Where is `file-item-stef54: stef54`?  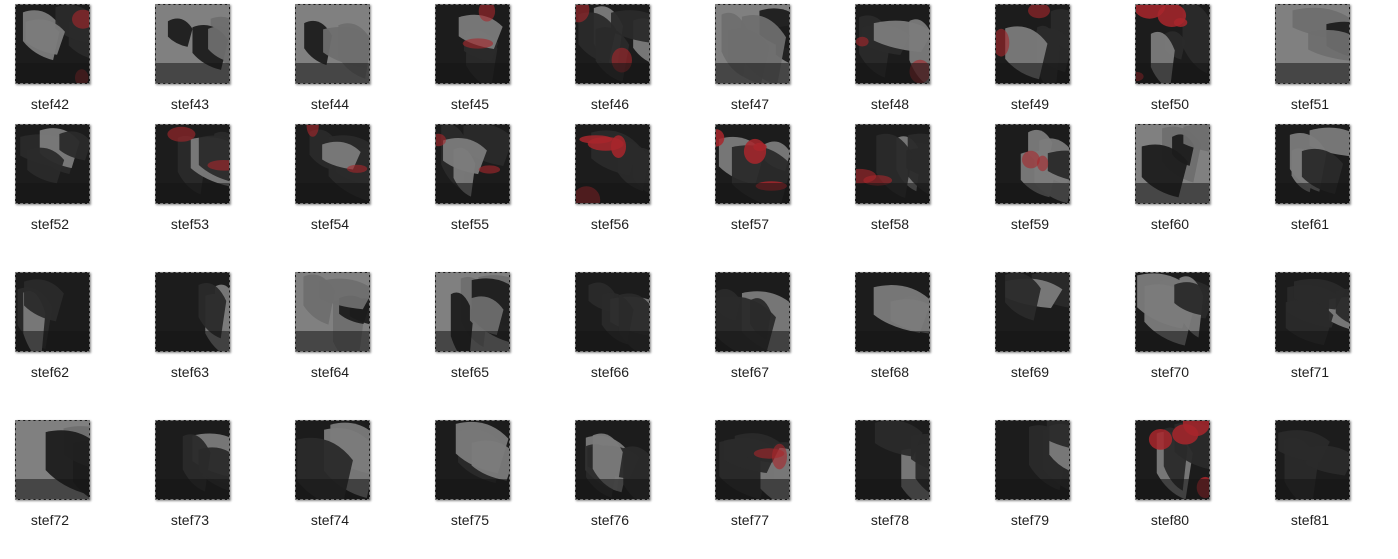
file-item-stef54: stef54 is located at coordinates (330, 179).